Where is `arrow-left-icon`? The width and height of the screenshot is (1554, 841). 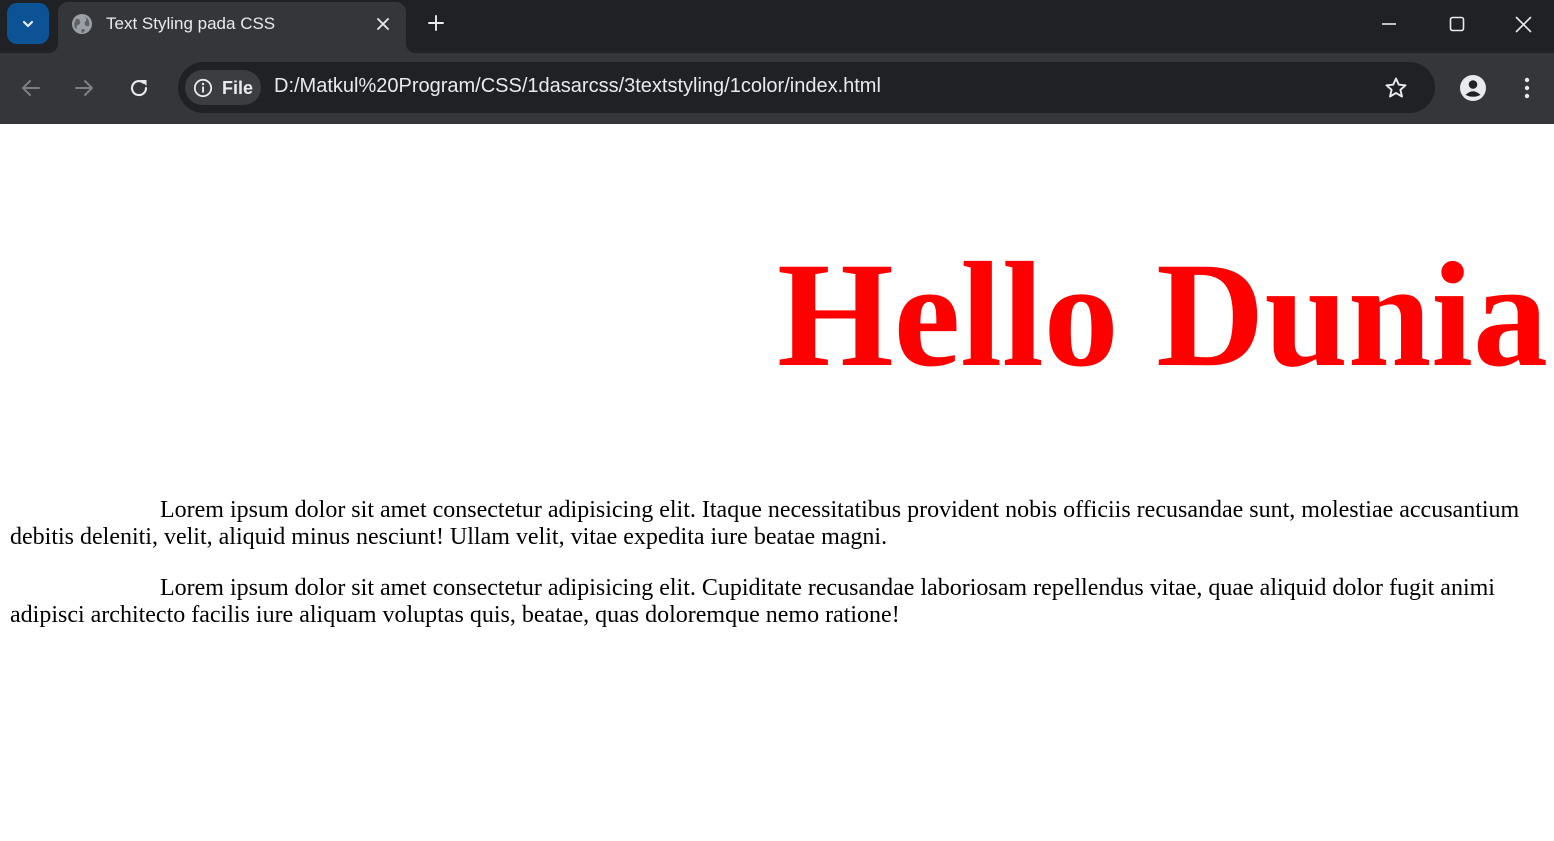
arrow-left-icon is located at coordinates (31, 88).